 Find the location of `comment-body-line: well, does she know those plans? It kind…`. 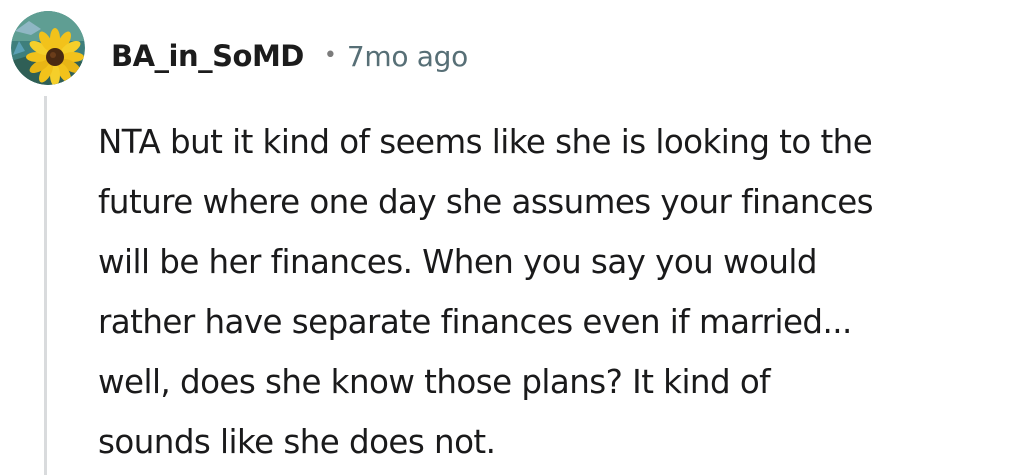

comment-body-line: well, does she know those plans? It kind… is located at coordinates (434, 382).